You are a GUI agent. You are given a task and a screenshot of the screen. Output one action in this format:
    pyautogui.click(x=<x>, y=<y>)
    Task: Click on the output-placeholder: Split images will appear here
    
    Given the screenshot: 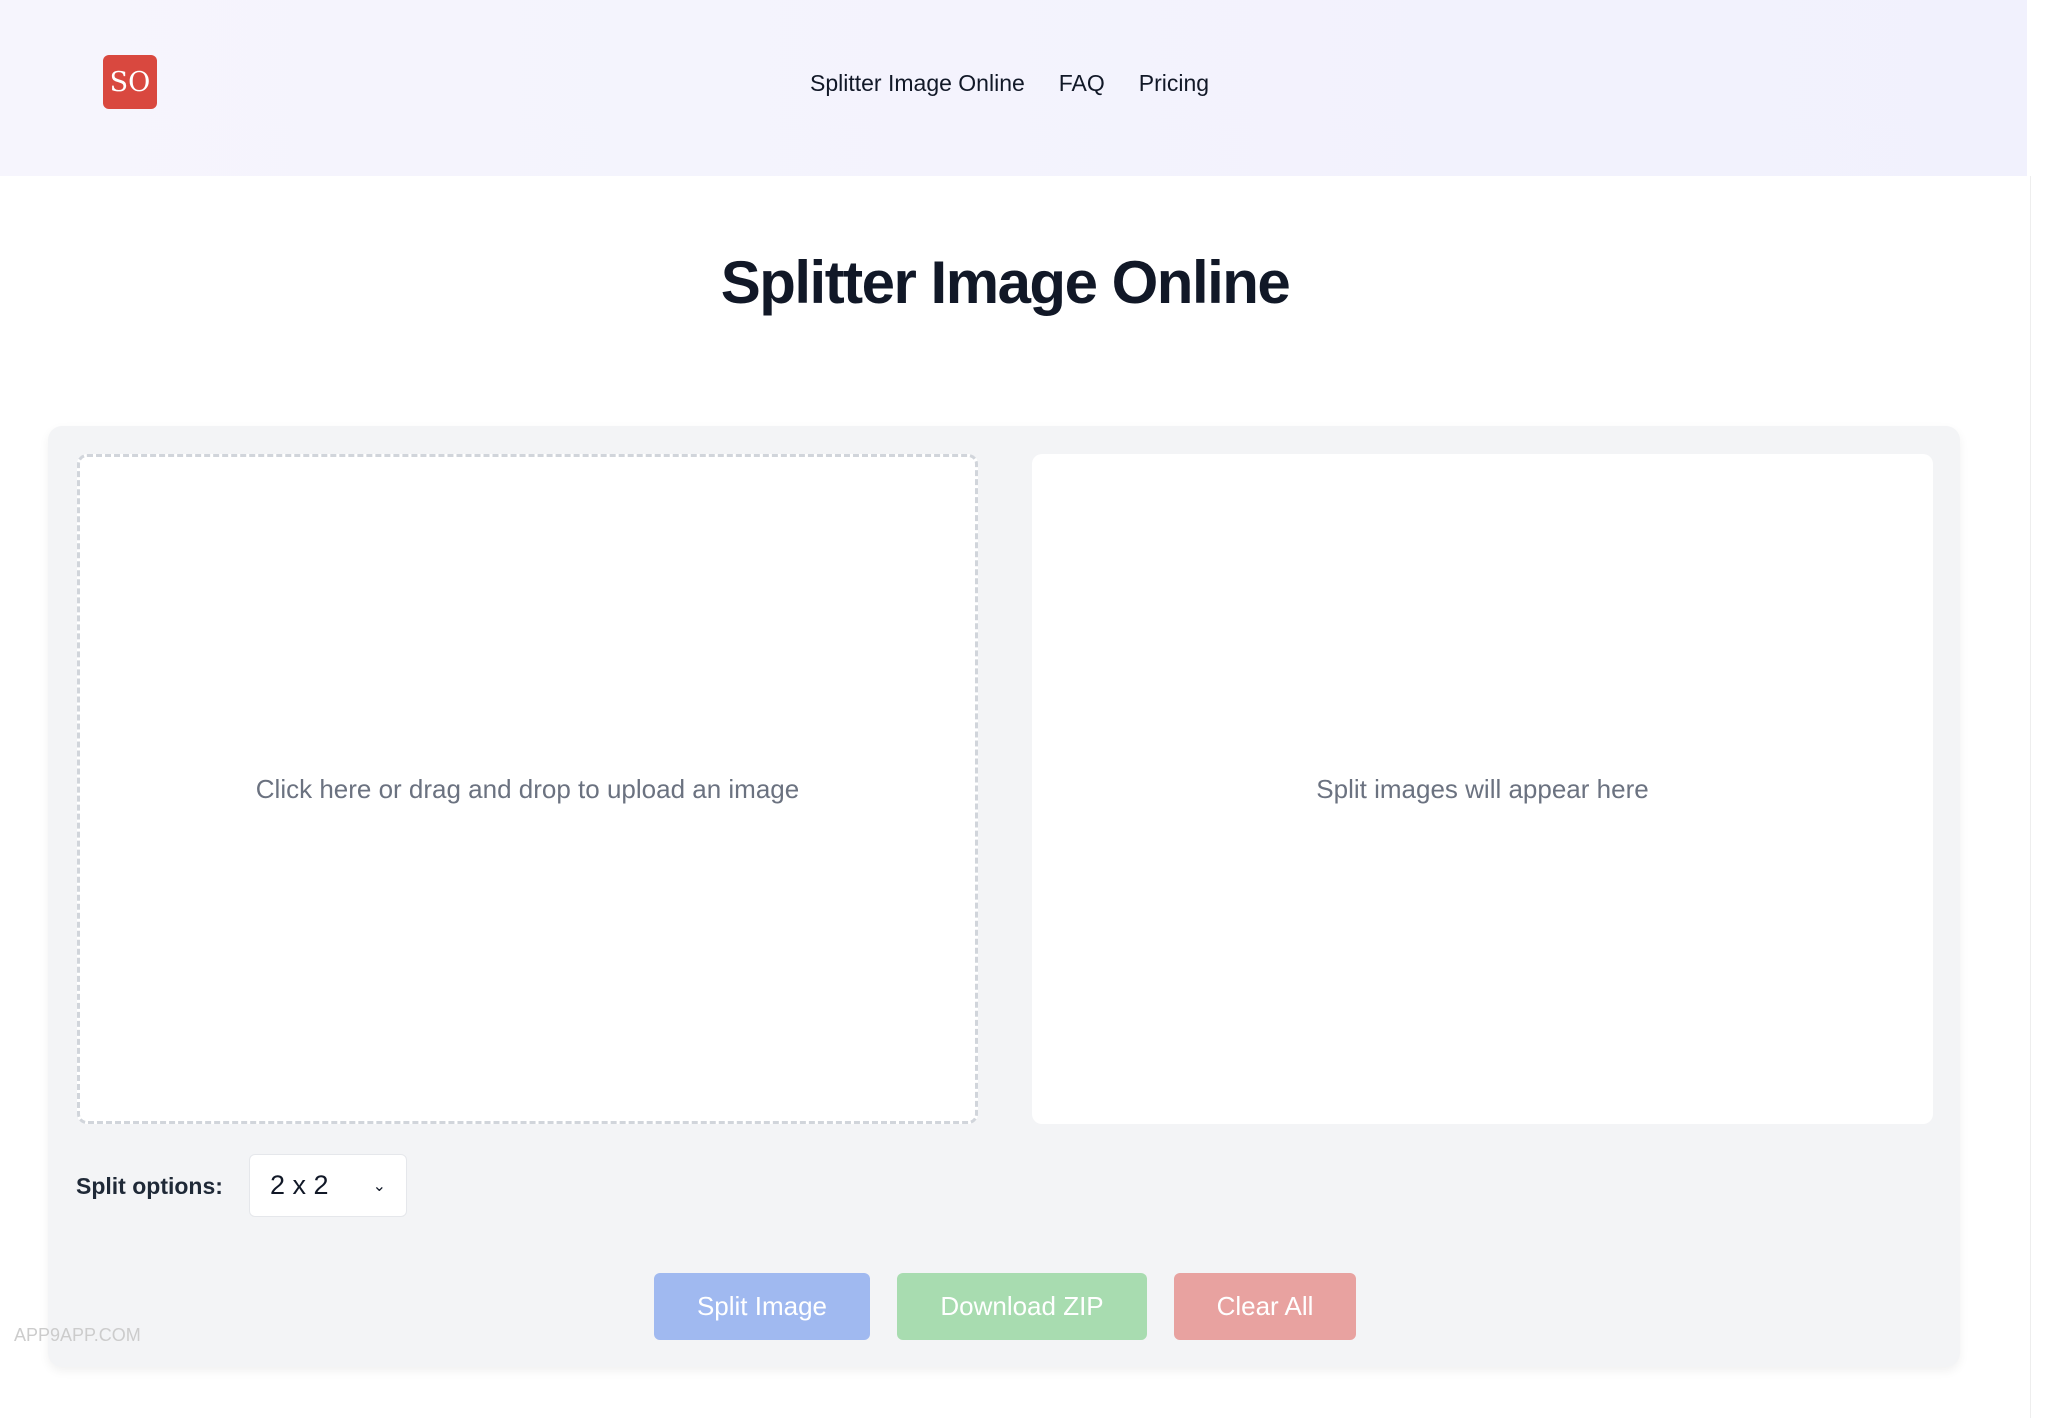 What is the action you would take?
    pyautogui.click(x=1482, y=788)
    